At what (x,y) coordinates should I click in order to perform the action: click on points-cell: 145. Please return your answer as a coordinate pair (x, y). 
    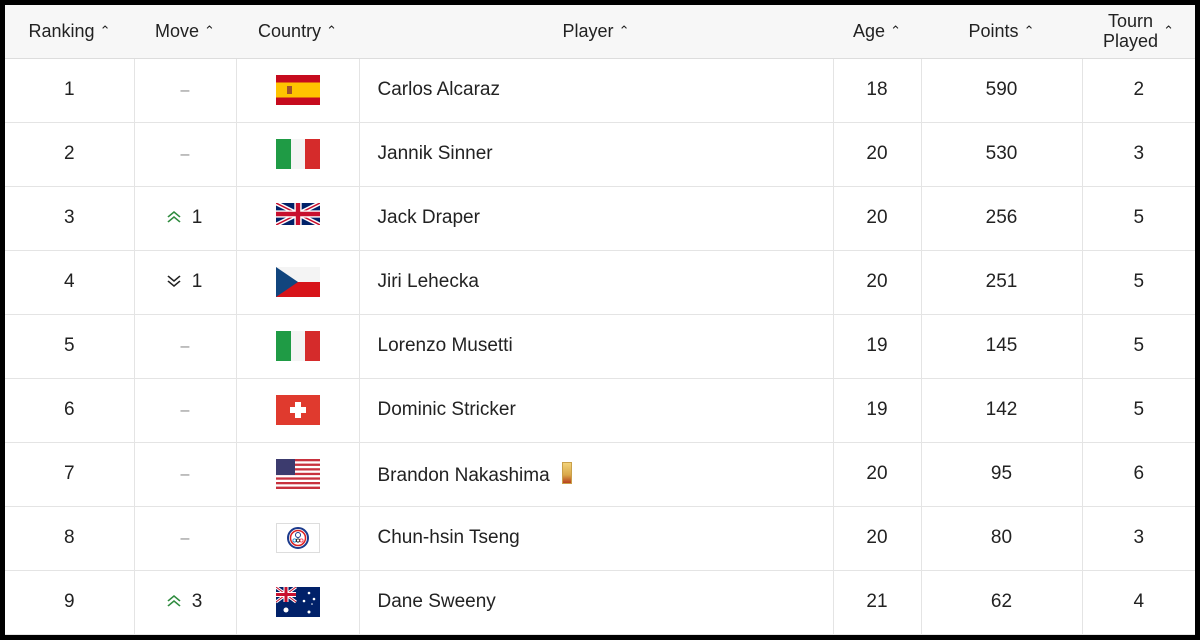
    Looking at the image, I should click on (1002, 346).